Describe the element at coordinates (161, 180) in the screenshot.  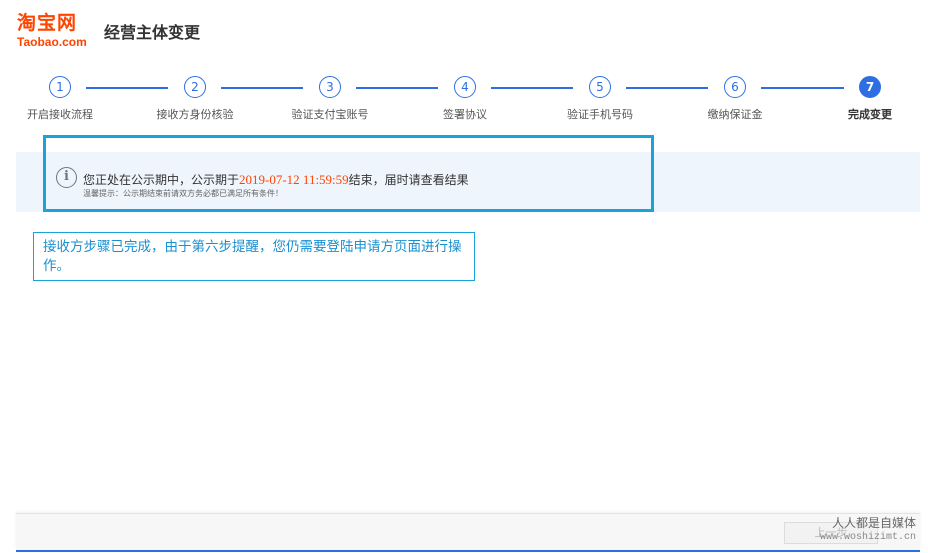
I see `notice-text-before: 您正处在公示期中，公示期于` at that location.